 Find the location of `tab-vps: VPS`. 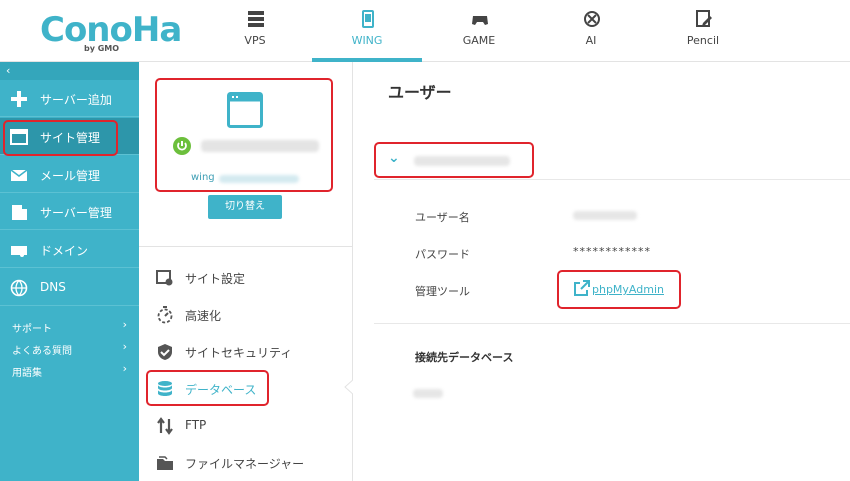

tab-vps: VPS is located at coordinates (255, 31).